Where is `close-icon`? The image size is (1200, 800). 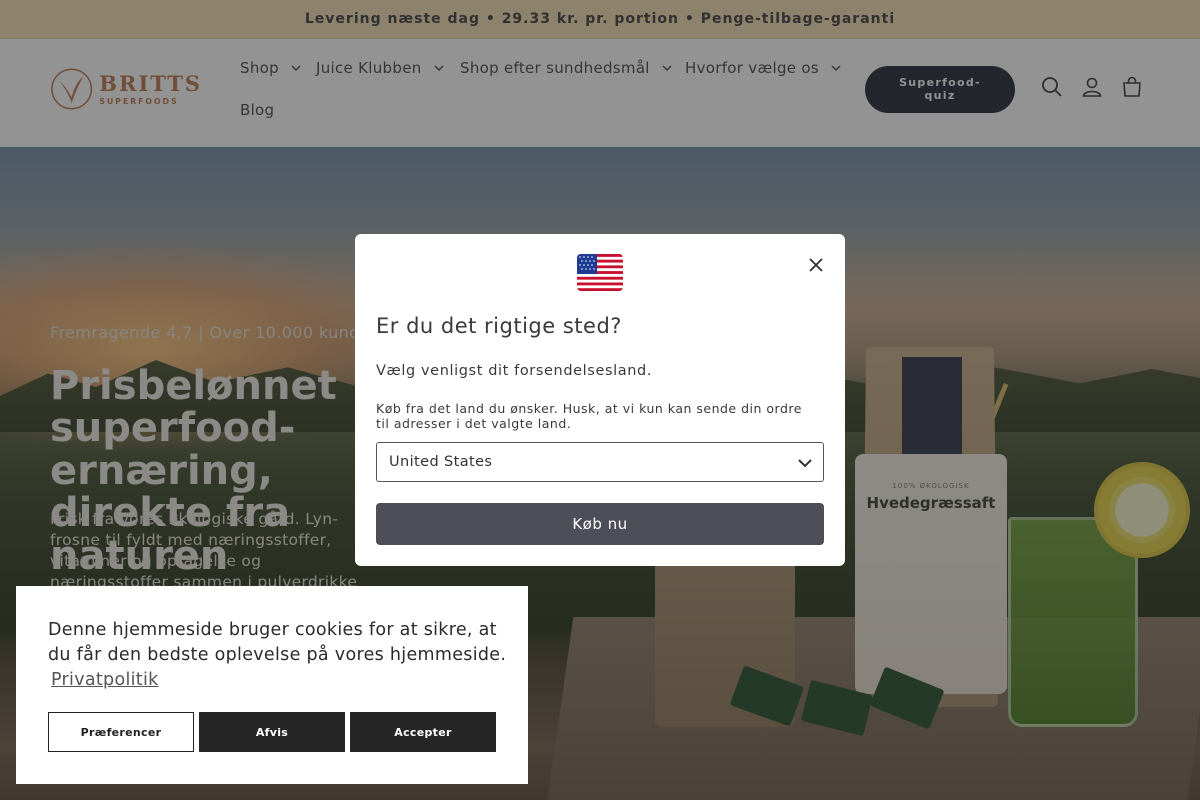 close-icon is located at coordinates (816, 265).